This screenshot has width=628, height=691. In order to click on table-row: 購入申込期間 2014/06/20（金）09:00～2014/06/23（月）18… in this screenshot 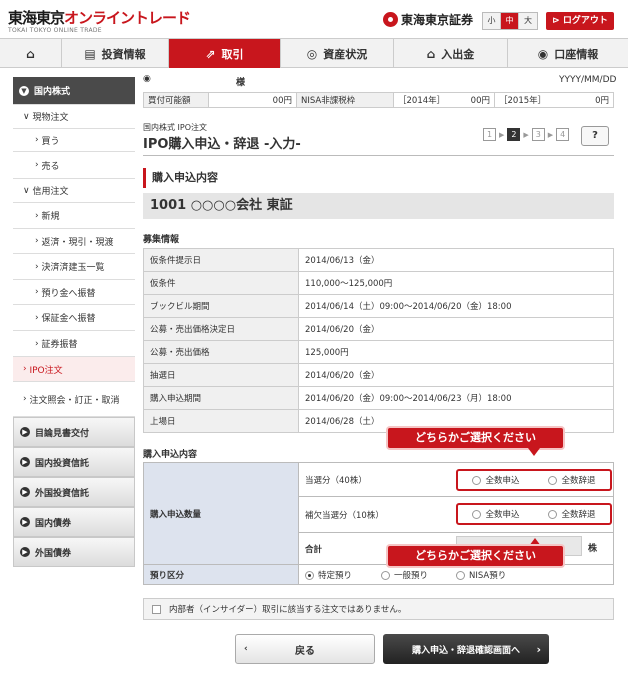, I will do `click(378, 398)`.